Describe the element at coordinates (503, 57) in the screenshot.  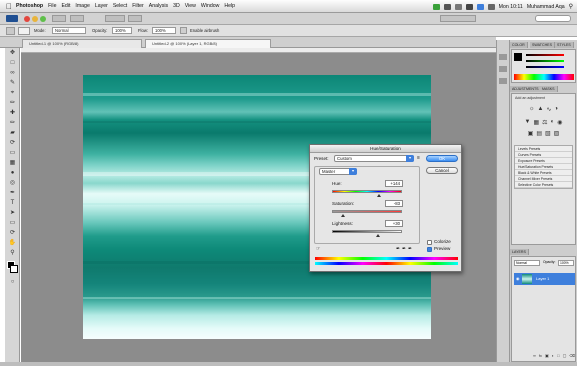
I see `history-panel-icon` at that location.